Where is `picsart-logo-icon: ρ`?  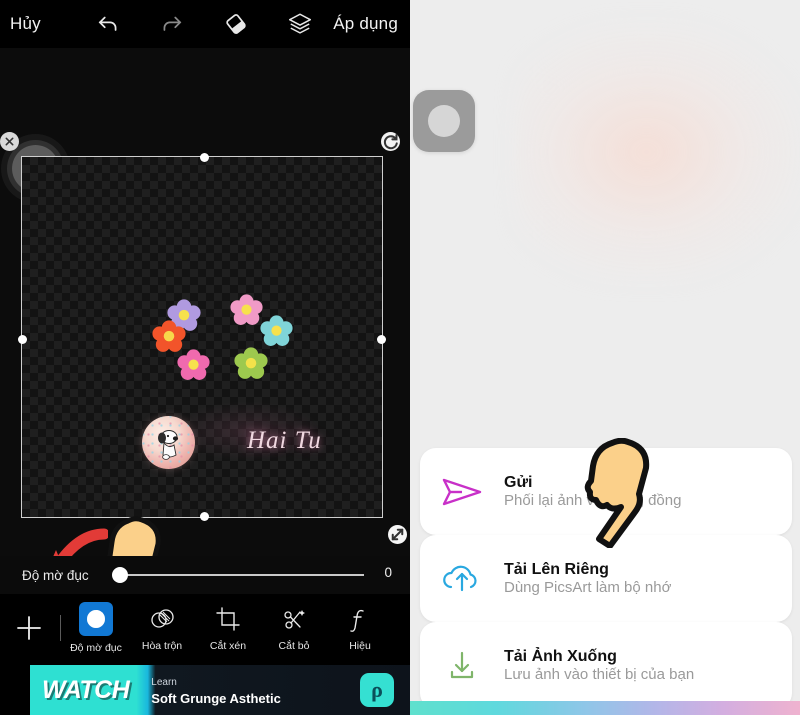
picsart-logo-icon: ρ is located at coordinates (377, 690).